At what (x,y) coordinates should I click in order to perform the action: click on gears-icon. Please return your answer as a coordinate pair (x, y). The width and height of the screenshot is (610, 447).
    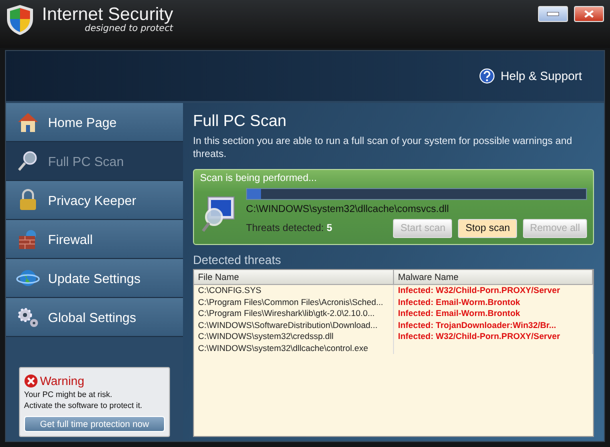
    Looking at the image, I should click on (28, 317).